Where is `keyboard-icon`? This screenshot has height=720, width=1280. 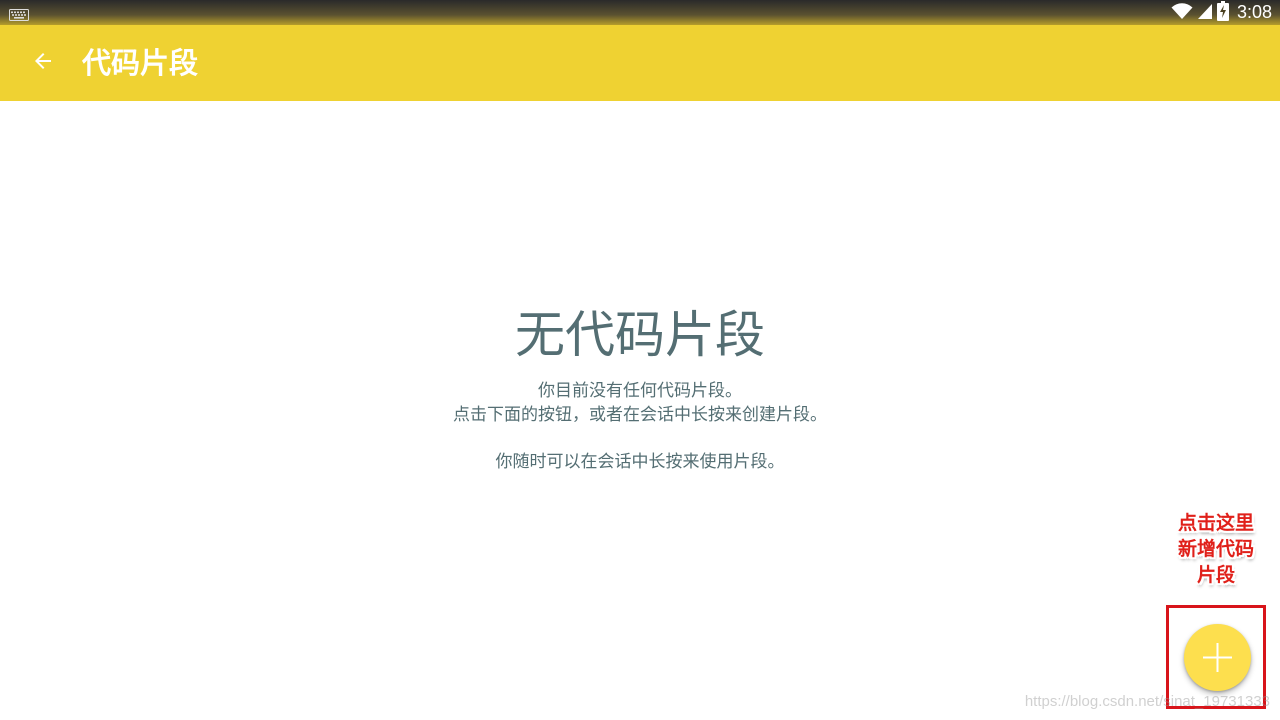
keyboard-icon is located at coordinates (19, 13).